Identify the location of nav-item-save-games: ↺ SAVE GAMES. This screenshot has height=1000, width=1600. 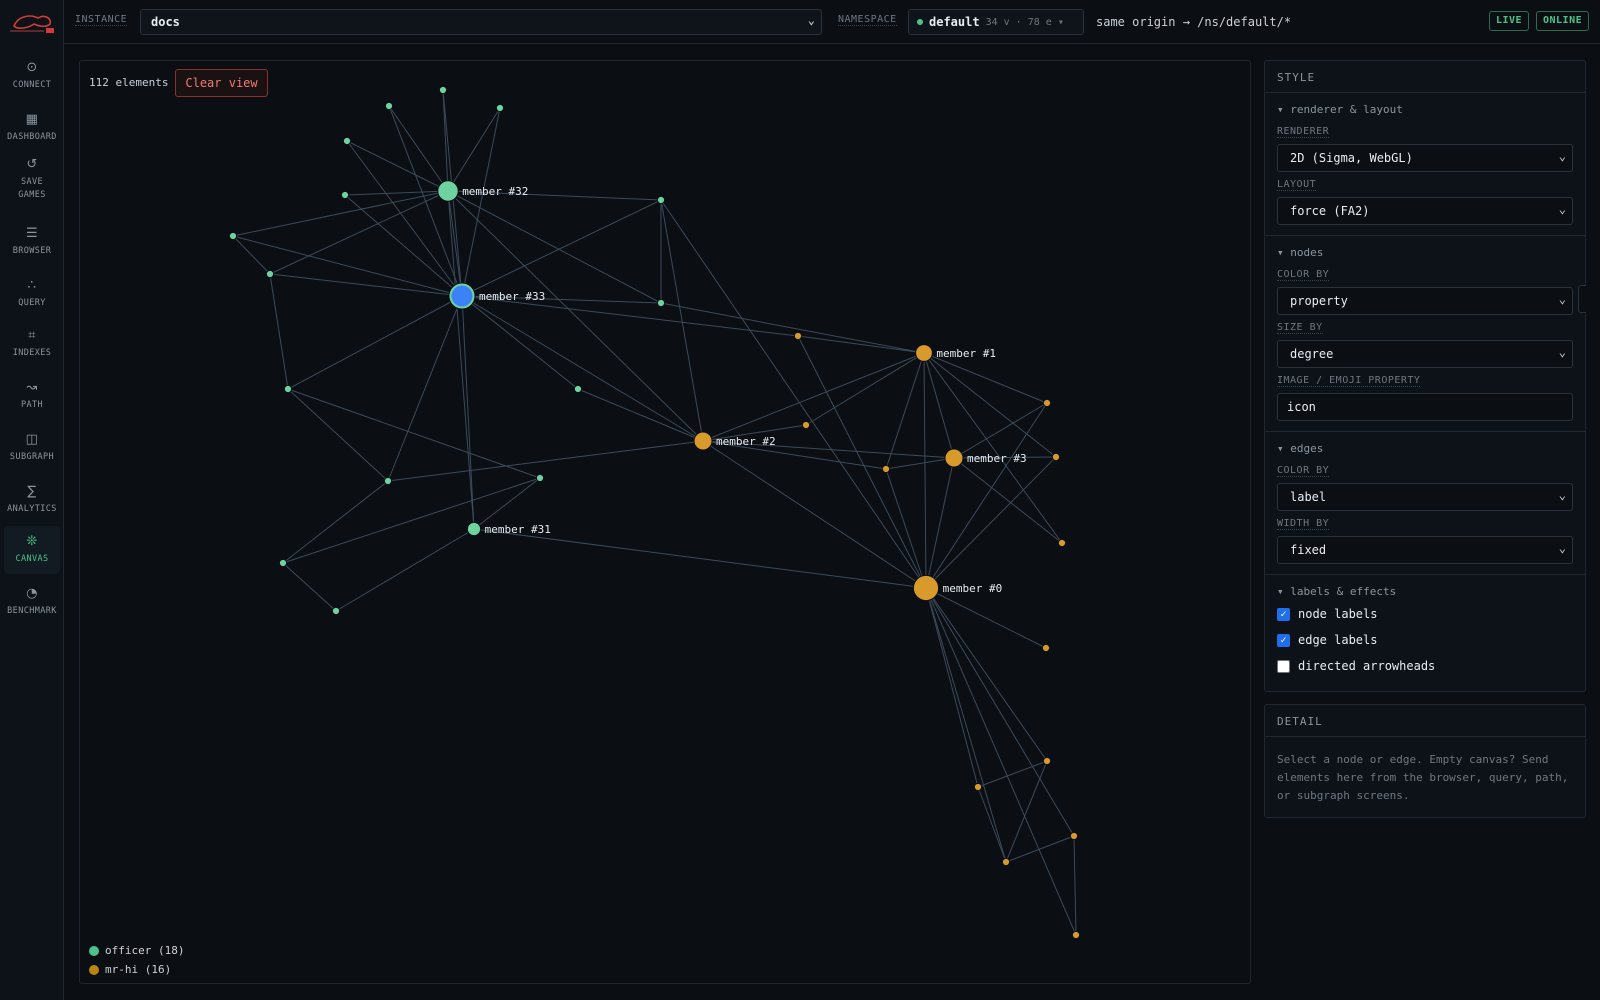
(32, 180).